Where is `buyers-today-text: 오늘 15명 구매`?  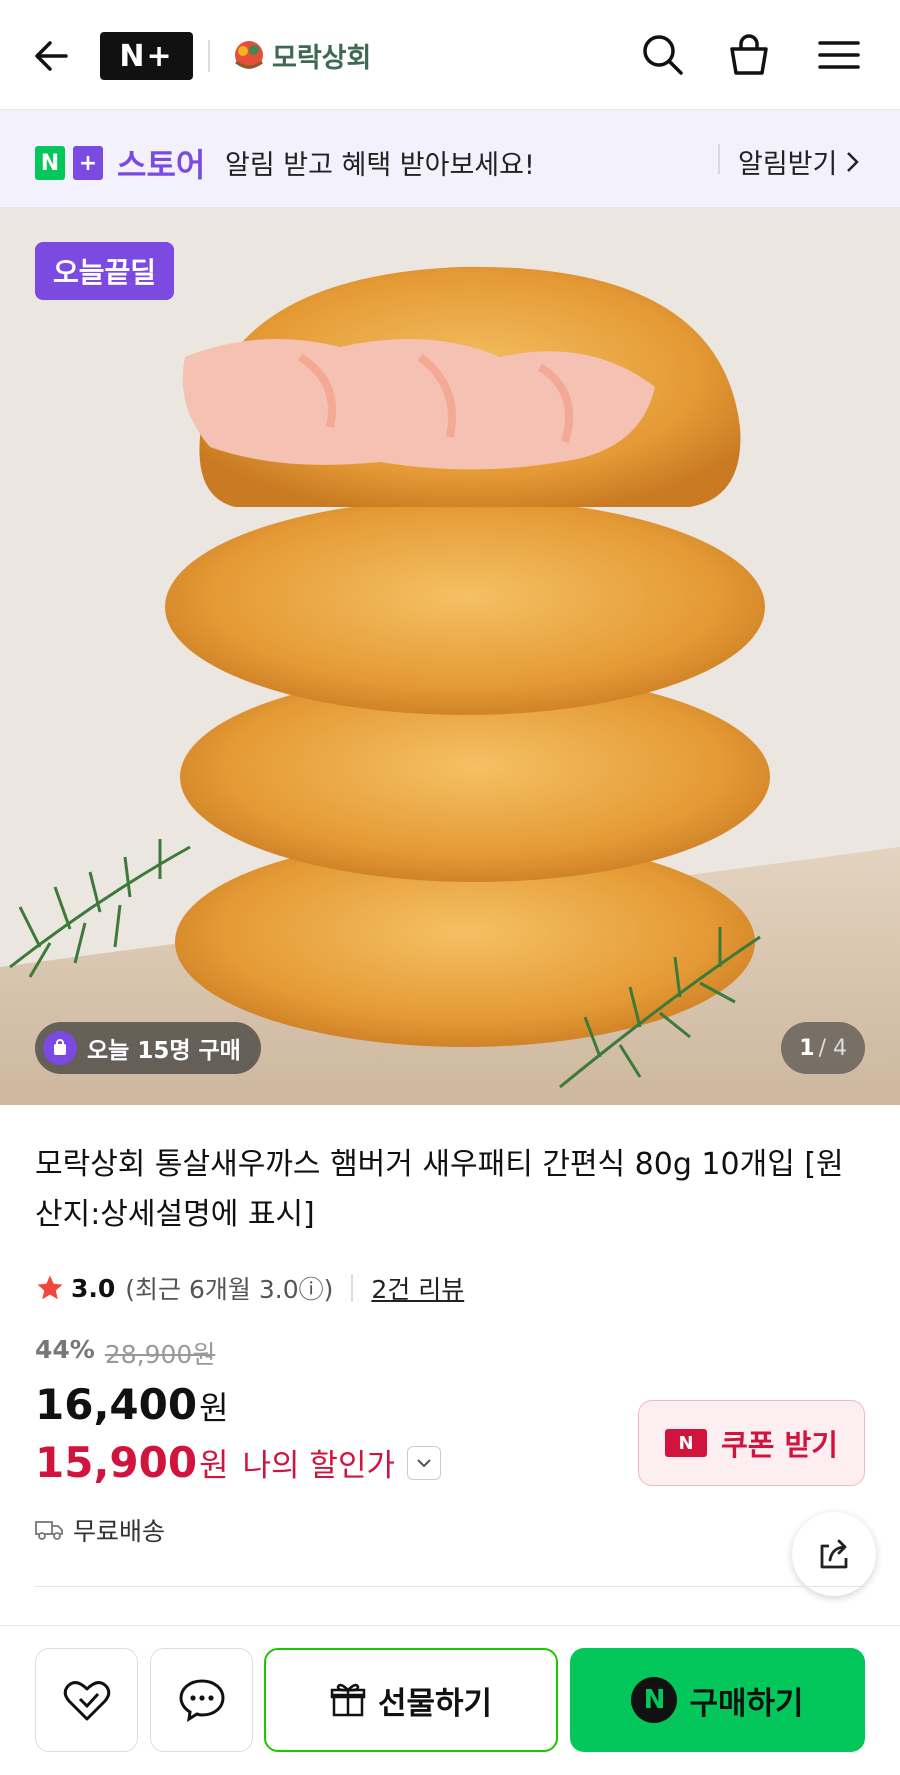
buyers-today-text: 오늘 15명 구매 is located at coordinates (164, 1051).